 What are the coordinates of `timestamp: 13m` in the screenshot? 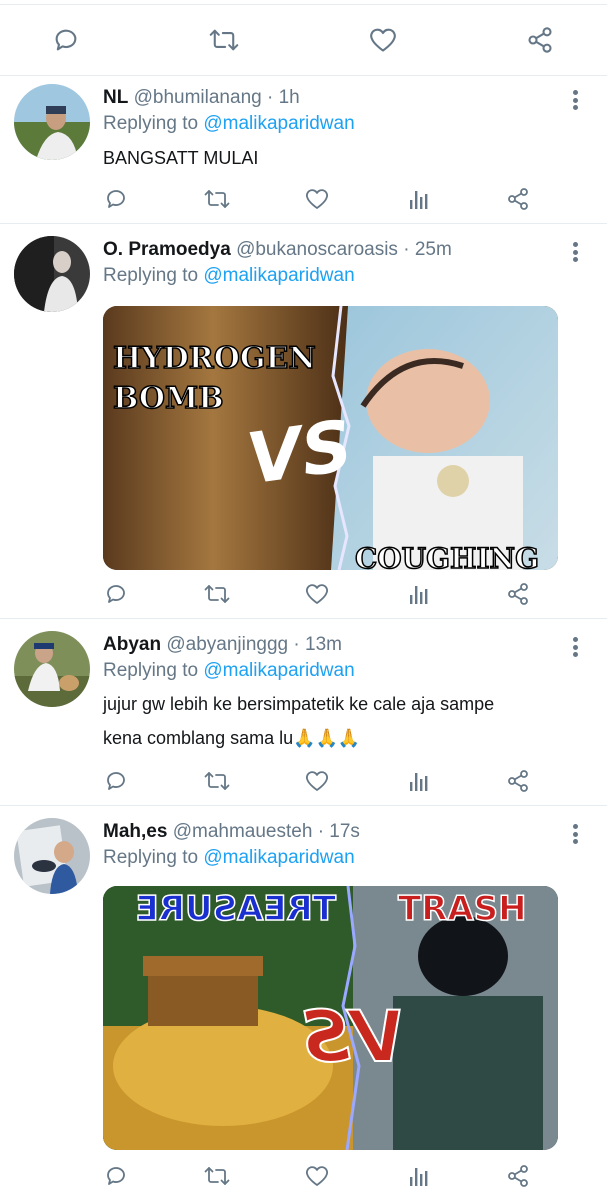 It's located at (323, 644).